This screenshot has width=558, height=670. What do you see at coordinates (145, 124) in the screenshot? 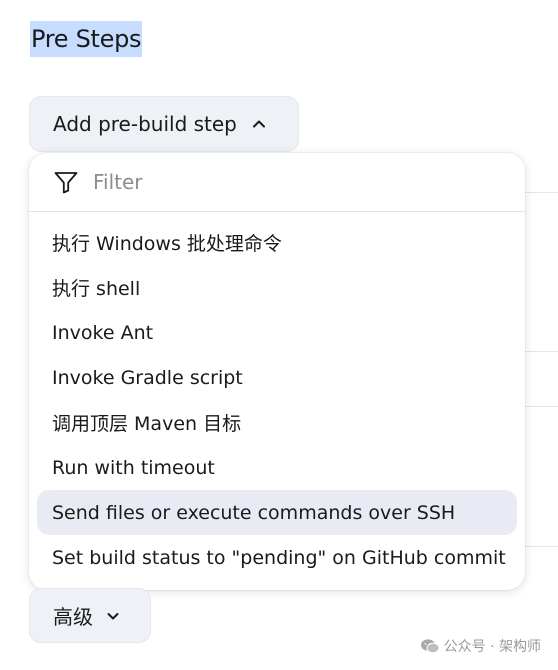
I see `add-pre-build-step-label: Add pre-build step` at bounding box center [145, 124].